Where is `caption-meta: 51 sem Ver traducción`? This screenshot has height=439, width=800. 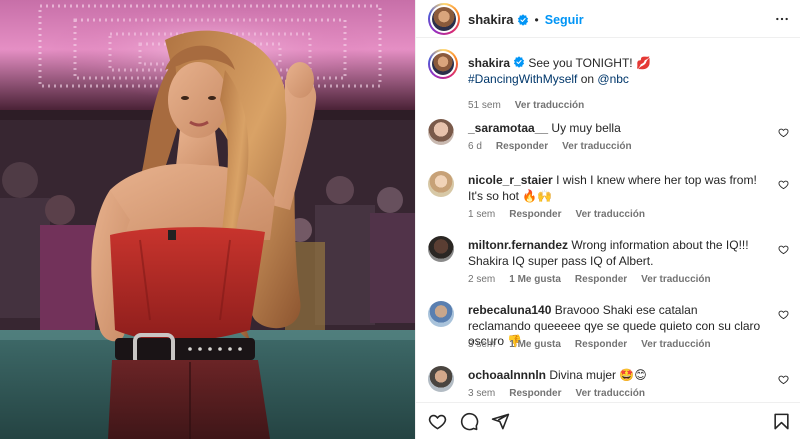 caption-meta: 51 sem Ver traducción is located at coordinates (526, 105).